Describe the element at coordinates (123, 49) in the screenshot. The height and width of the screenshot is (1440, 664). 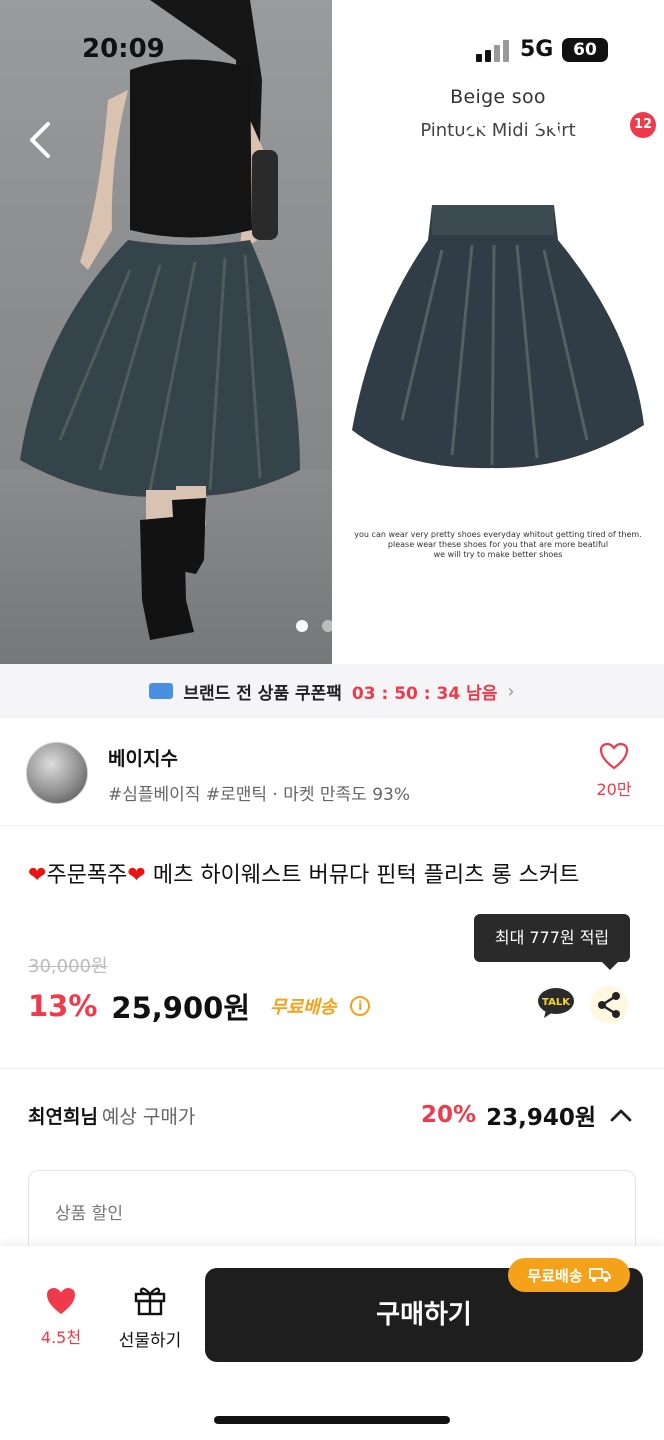
I see `status-time: 20:09` at that location.